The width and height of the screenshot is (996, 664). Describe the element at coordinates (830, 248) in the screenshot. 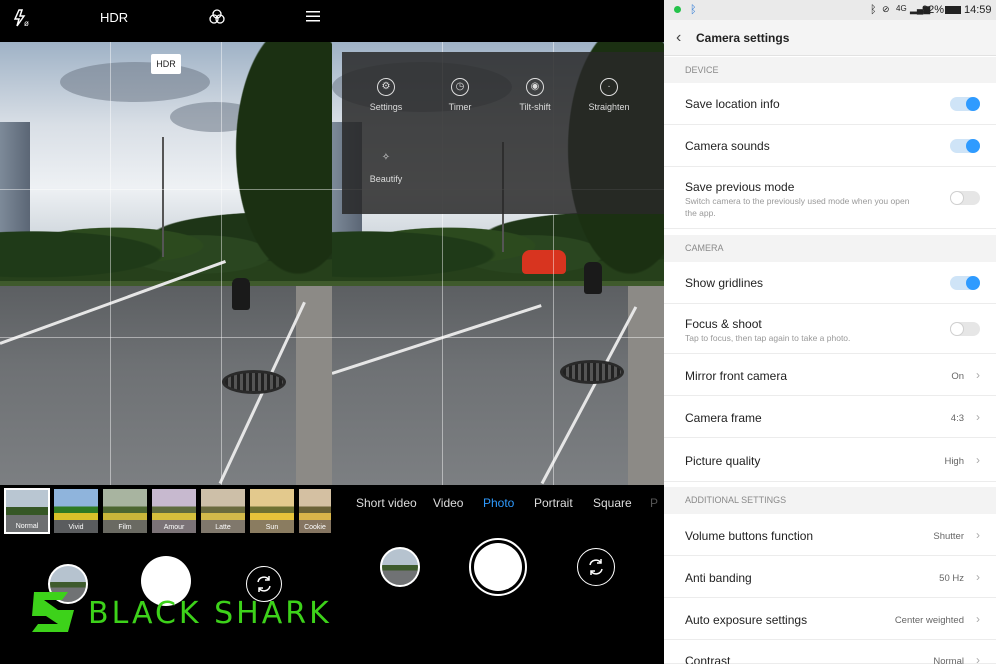

I see `section-camera: CAMERA` at that location.